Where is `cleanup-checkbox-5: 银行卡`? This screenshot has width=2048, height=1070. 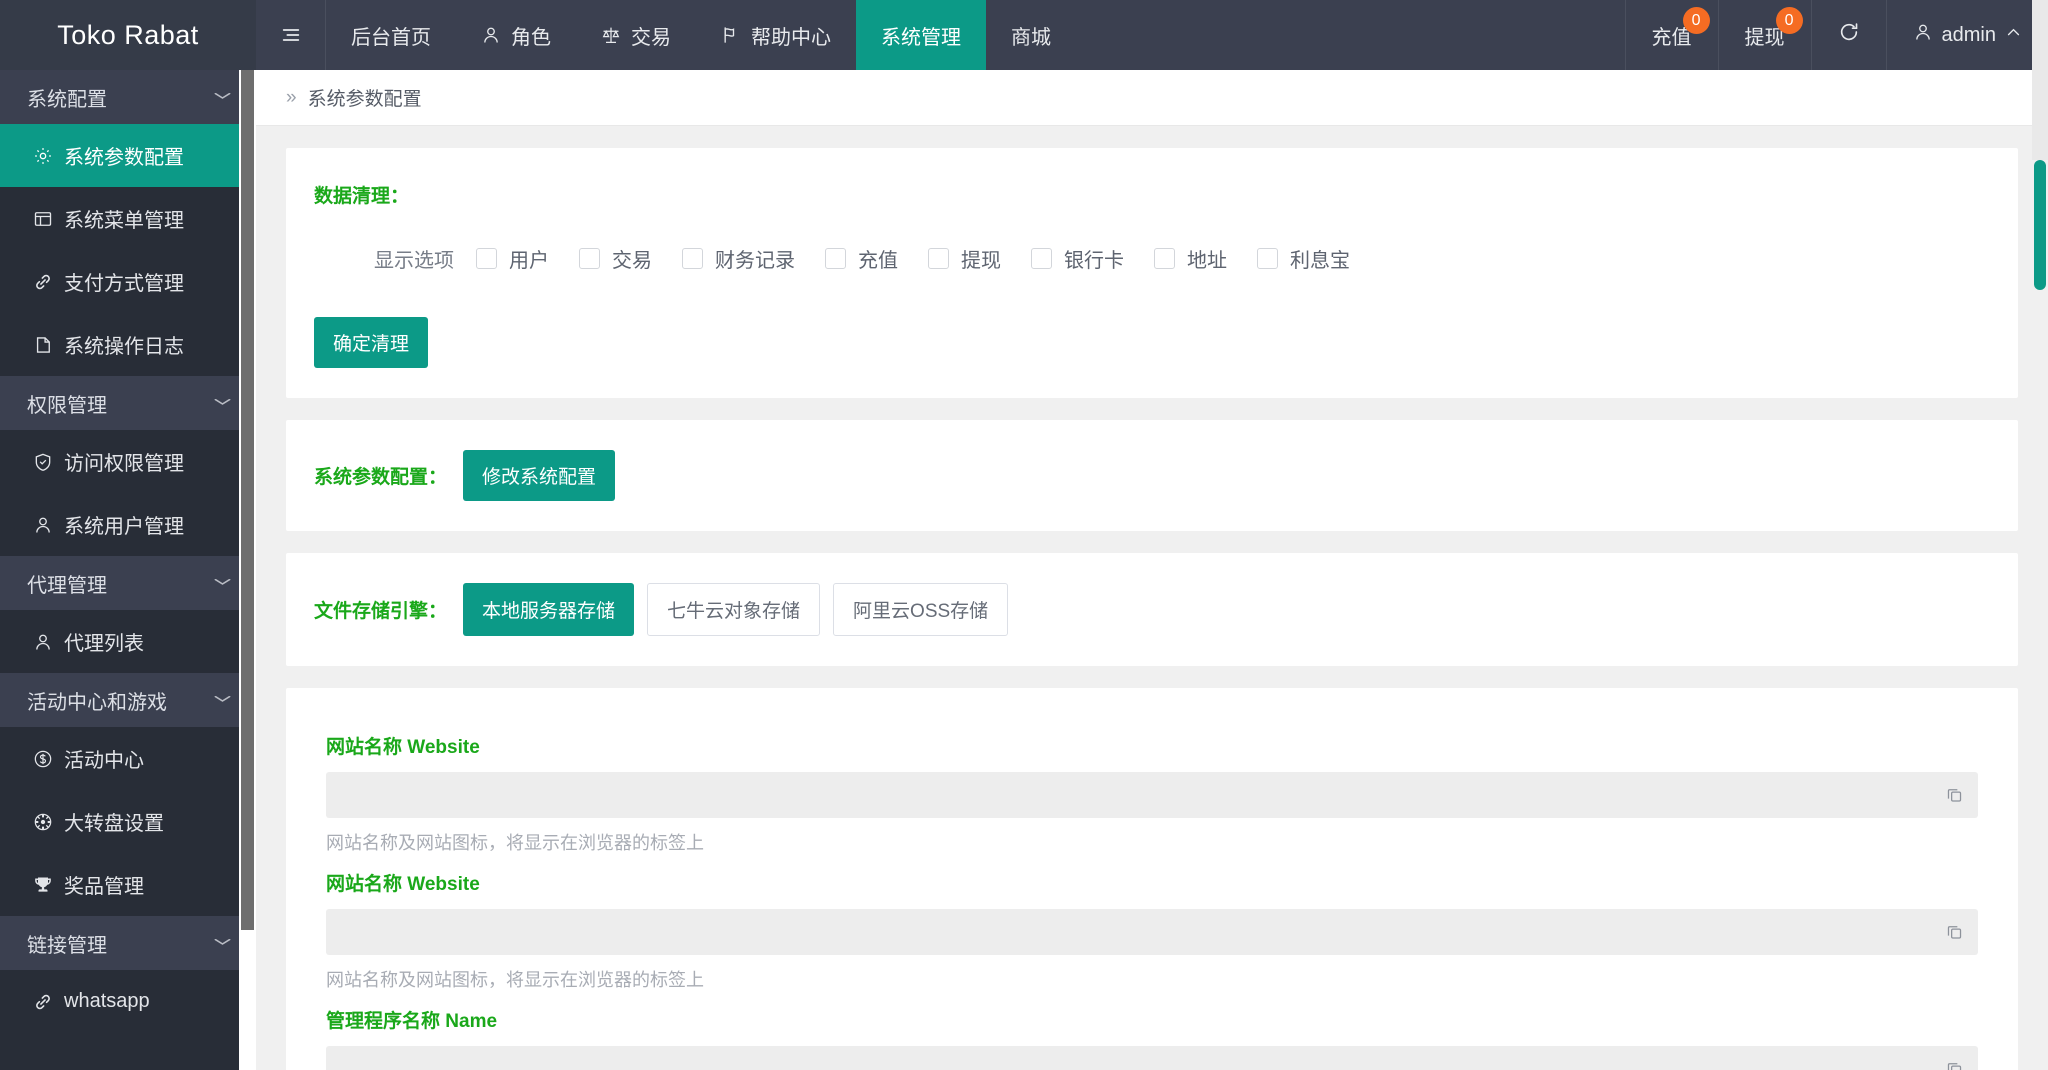
cleanup-checkbox-5: 银行卡 is located at coordinates (1077, 258).